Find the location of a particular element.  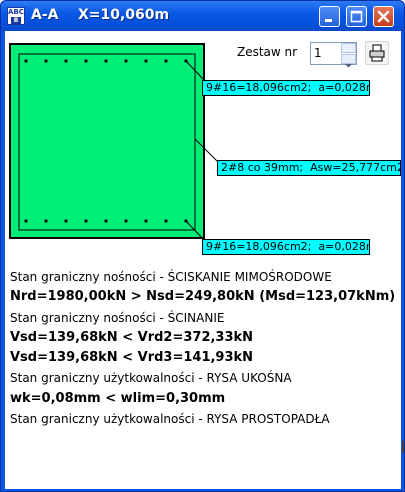

window-title: A-A X=10,060m is located at coordinates (100, 15).